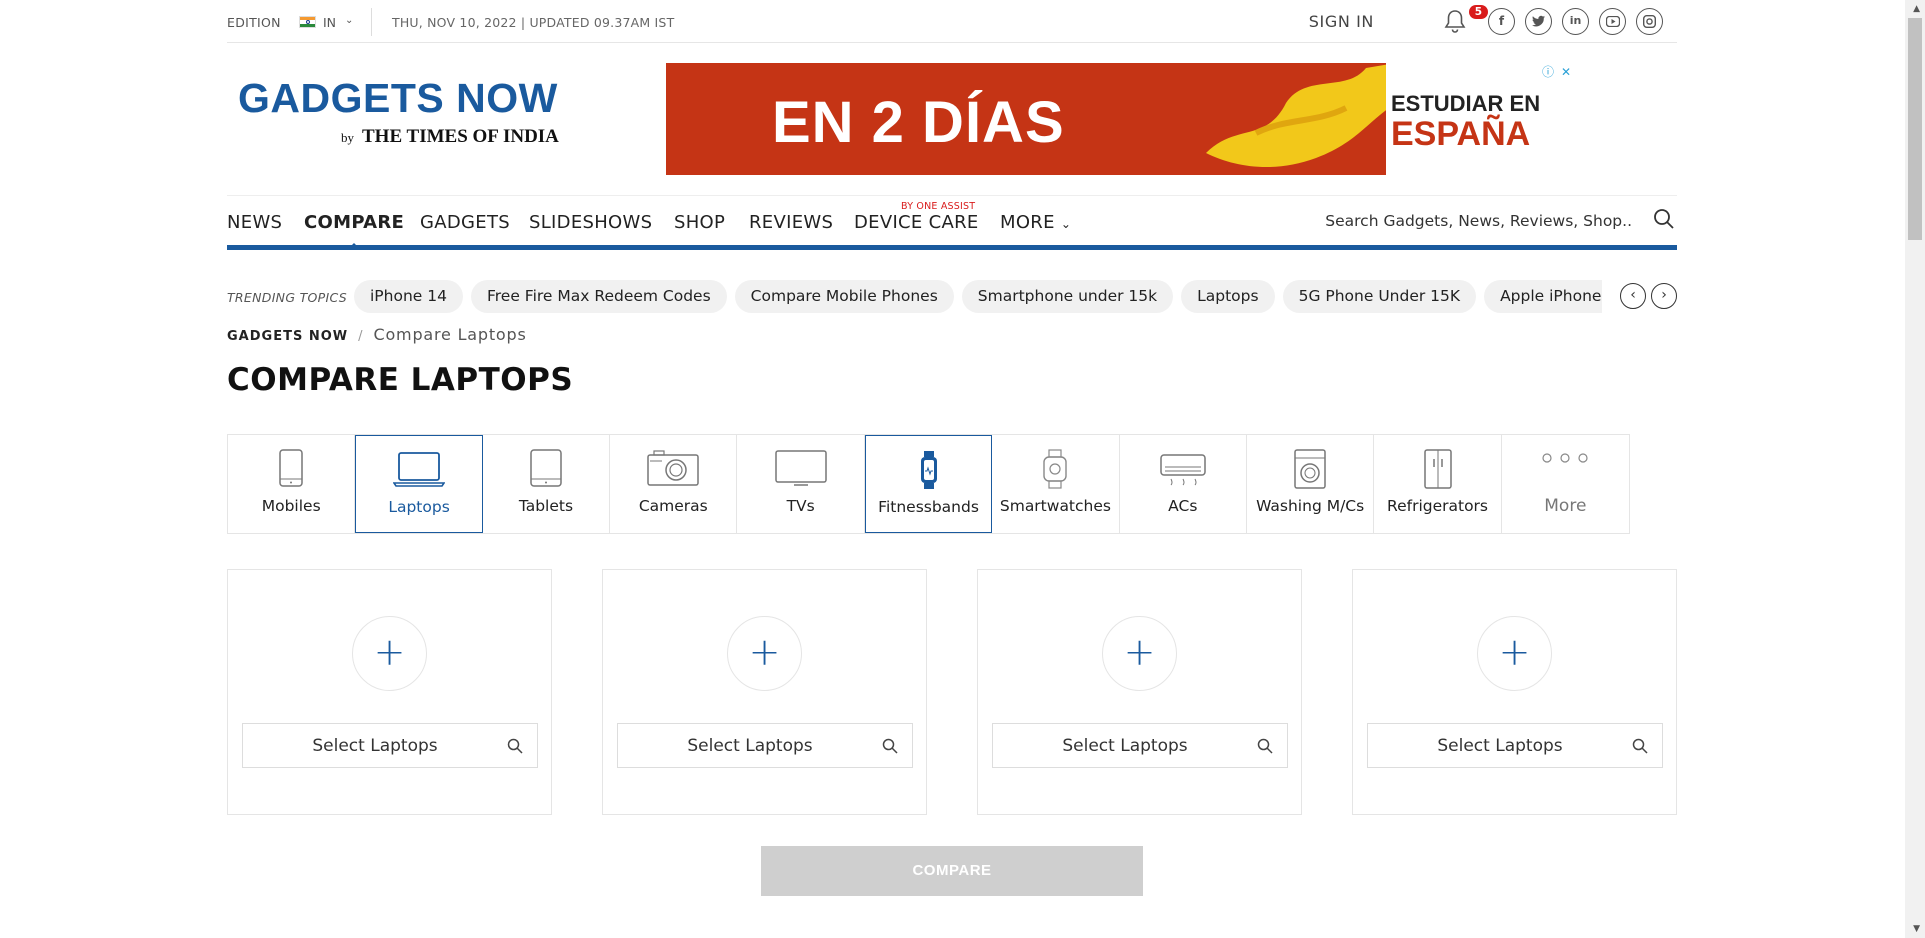  I want to click on tab-mobiles: Mobiles, so click(292, 484).